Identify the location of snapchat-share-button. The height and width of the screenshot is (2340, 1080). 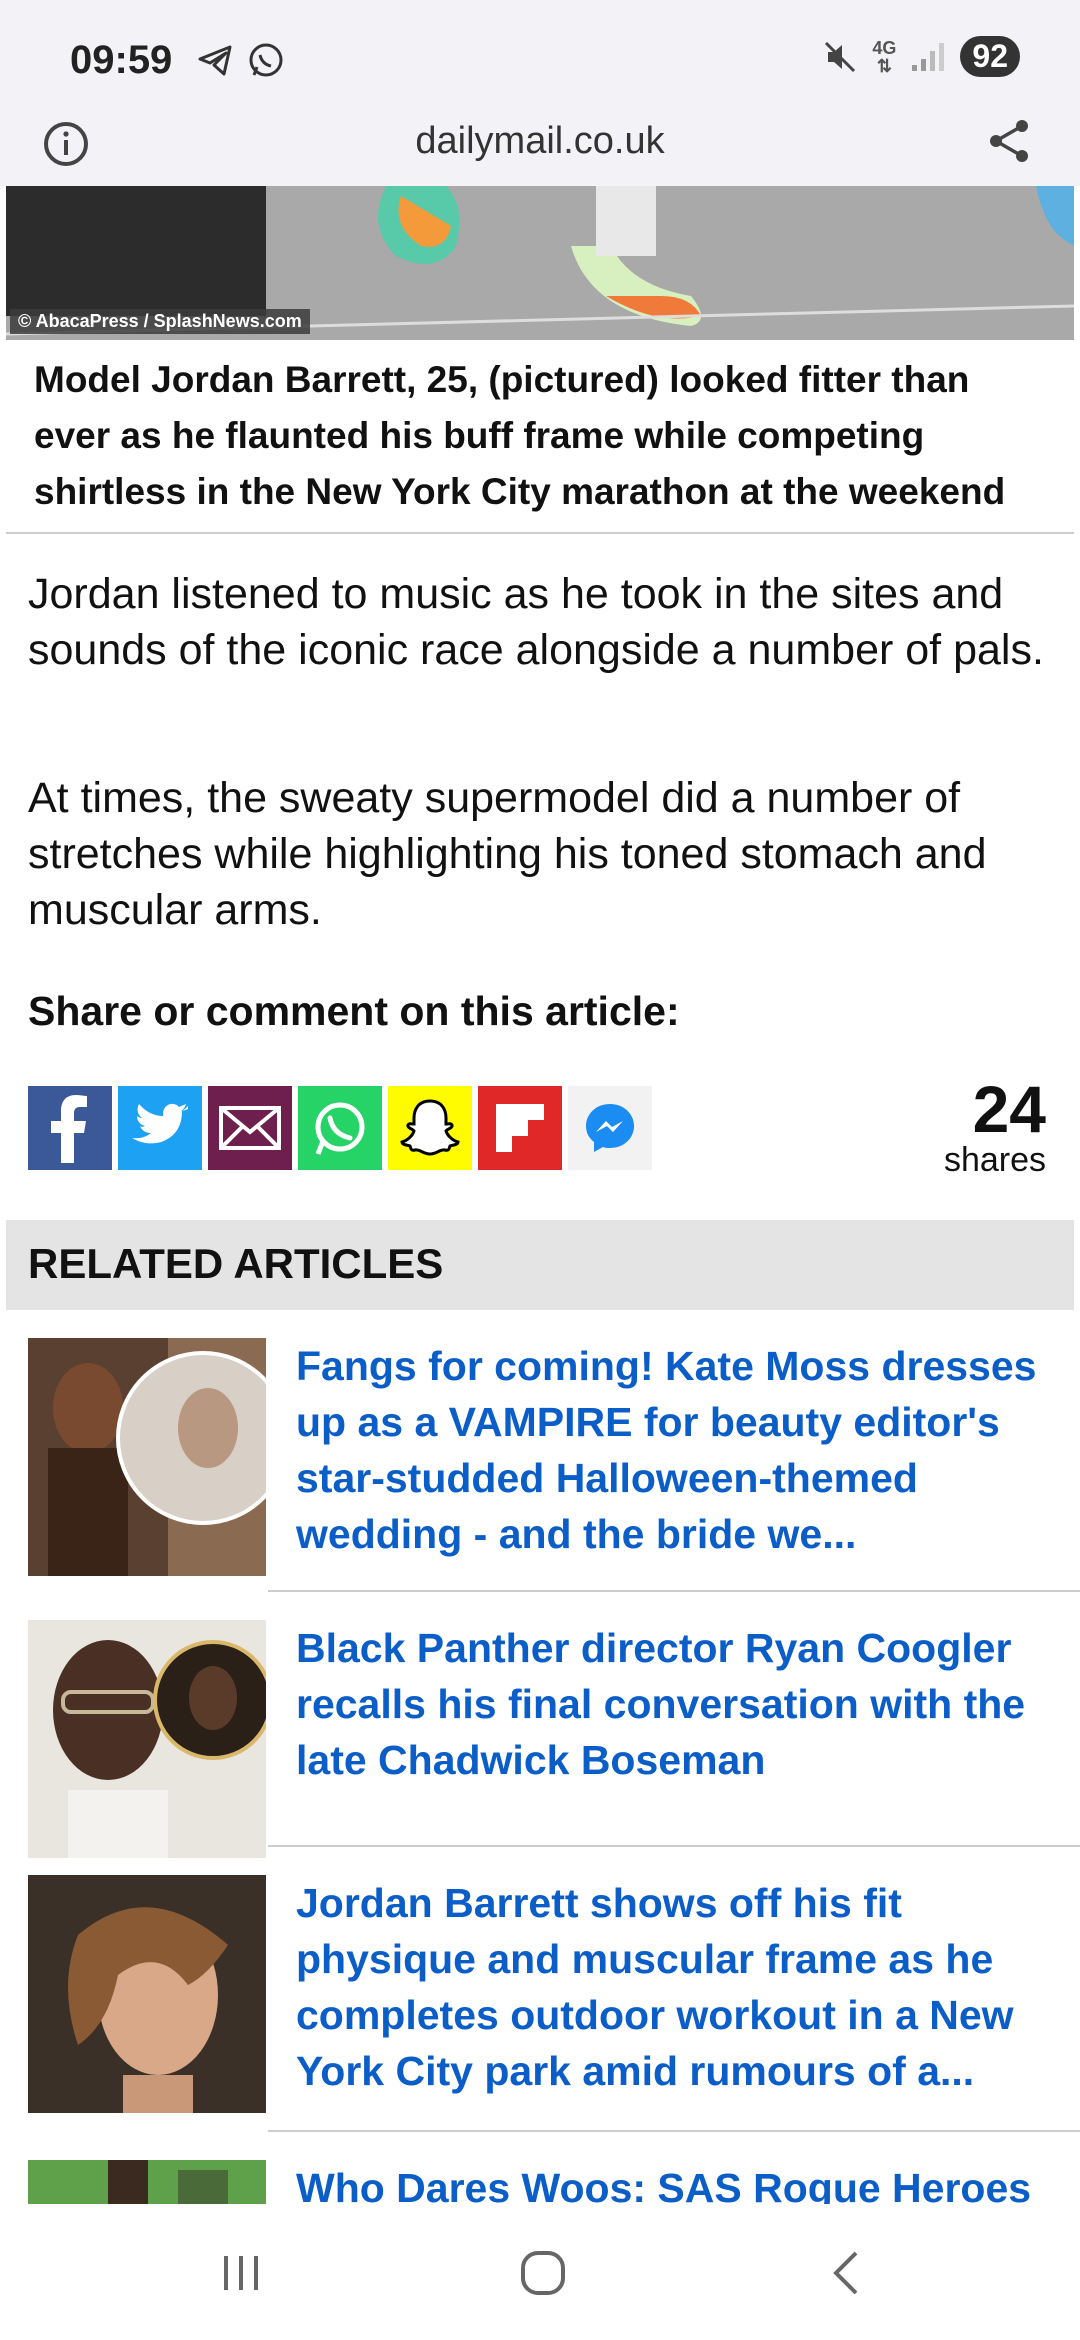
(430, 1128).